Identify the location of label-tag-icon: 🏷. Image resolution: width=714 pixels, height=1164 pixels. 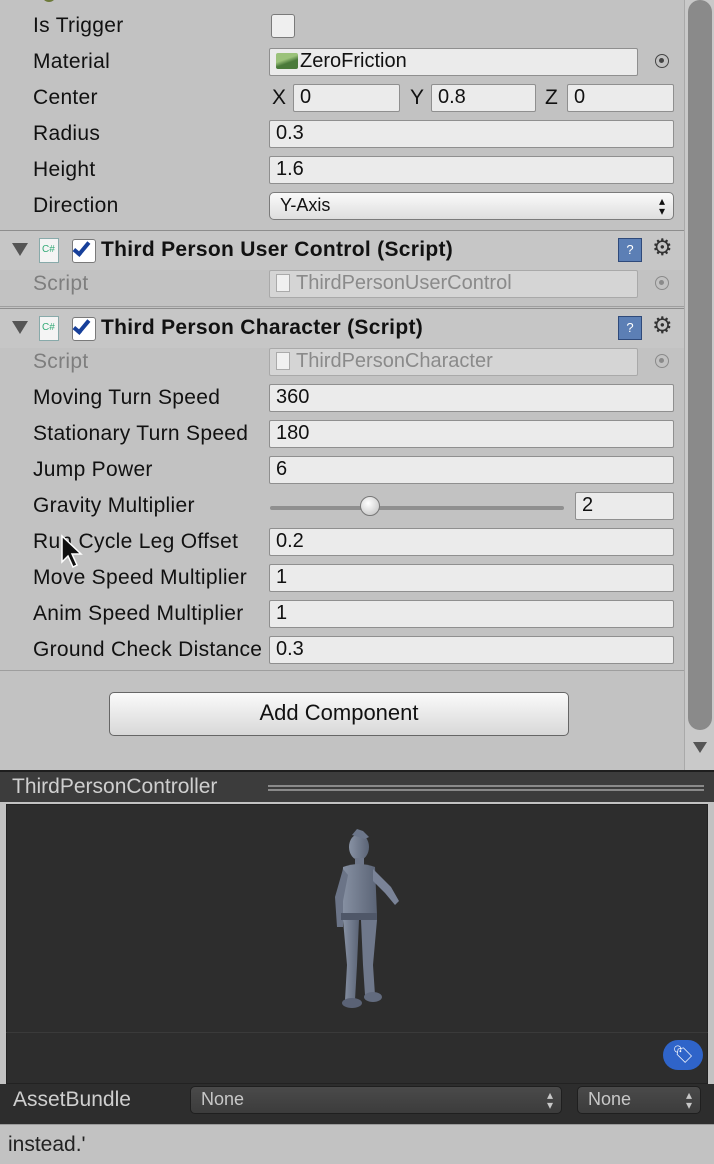
(683, 1055).